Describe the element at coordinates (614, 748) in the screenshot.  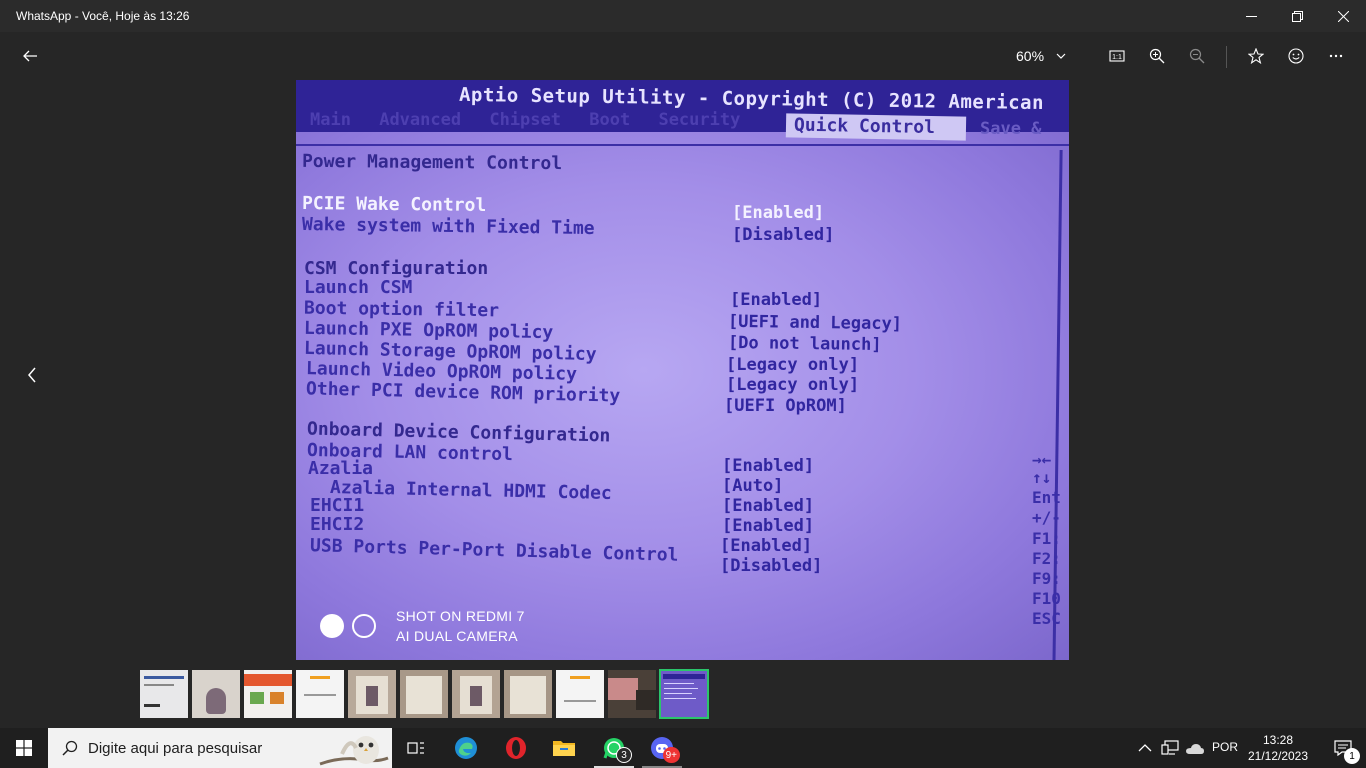
I see `whatsapp-taskbar-button: 3` at that location.